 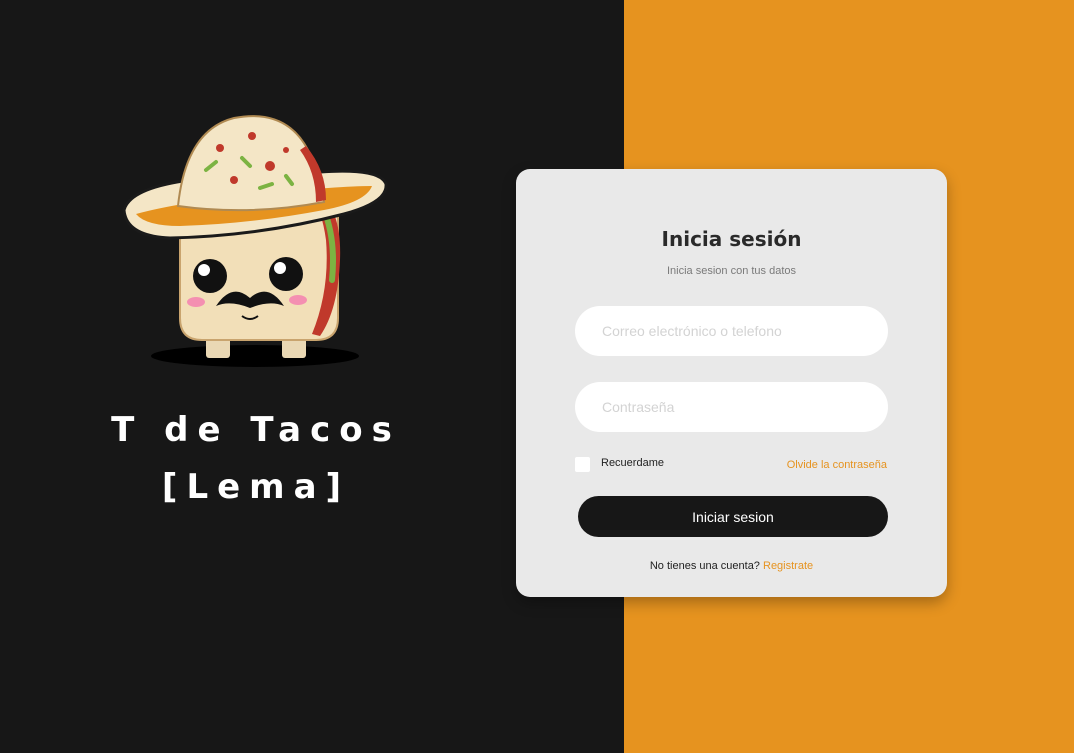 What do you see at coordinates (255, 241) in the screenshot?
I see `taco-mascot-icon` at bounding box center [255, 241].